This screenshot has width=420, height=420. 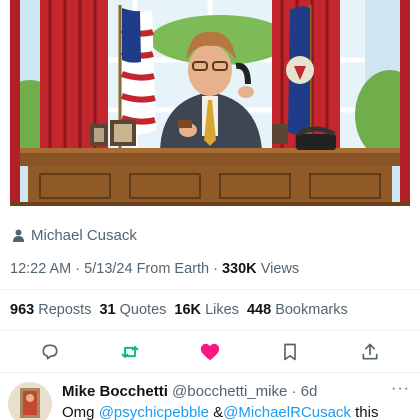 What do you see at coordinates (154, 412) in the screenshot?
I see `mention-link: @psychicpebble` at bounding box center [154, 412].